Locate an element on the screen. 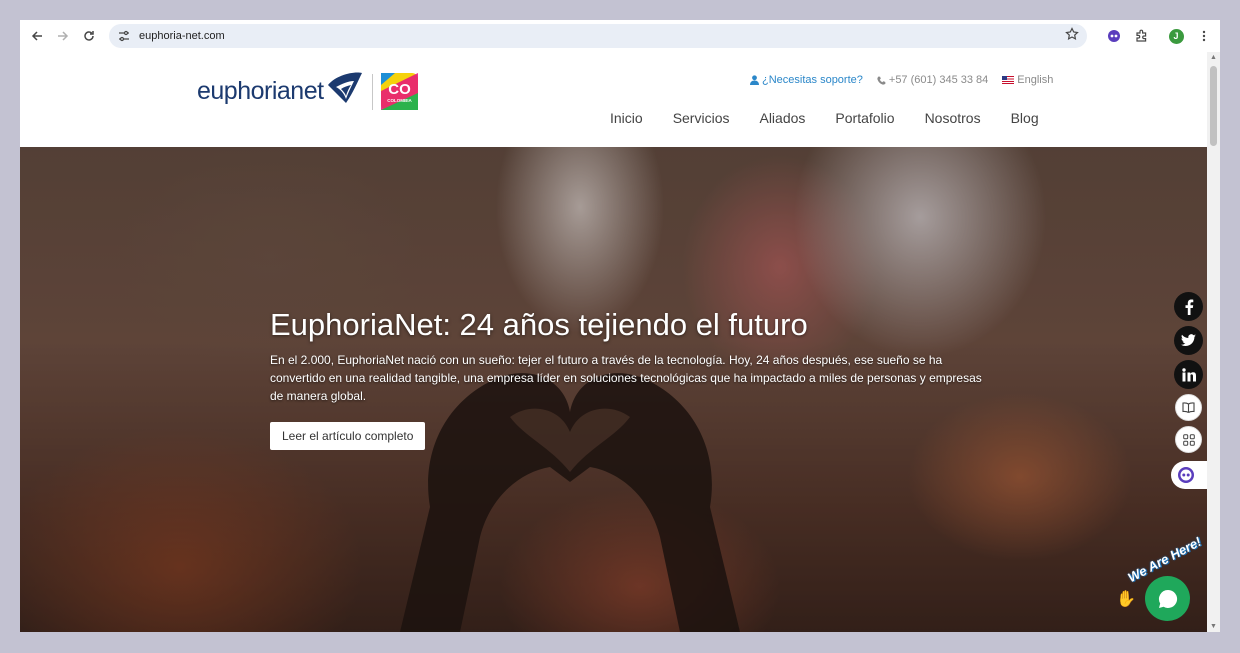  language-switcher: English is located at coordinates (1027, 80).